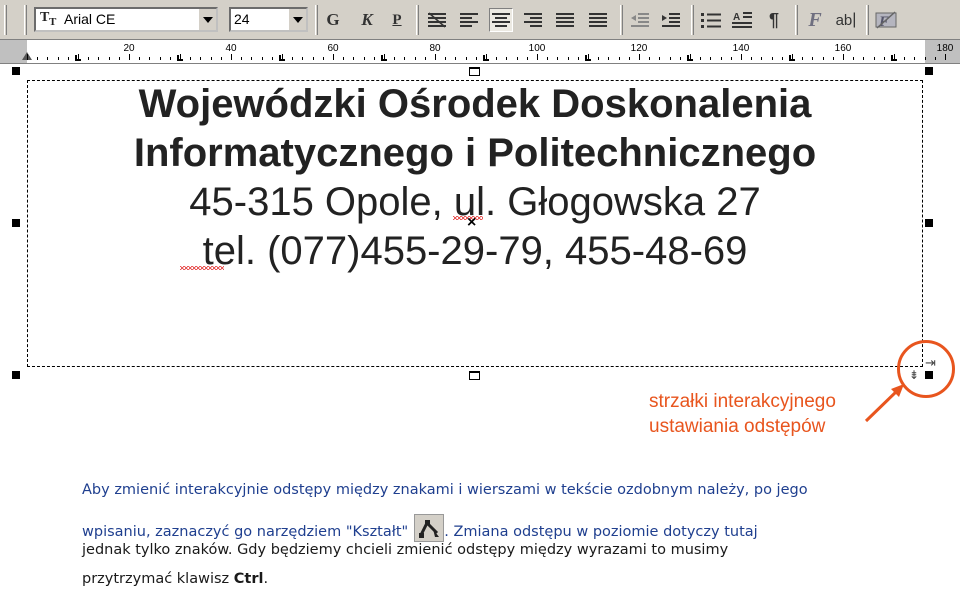  Describe the element at coordinates (929, 223) in the screenshot. I see `resize-handle-right` at that location.